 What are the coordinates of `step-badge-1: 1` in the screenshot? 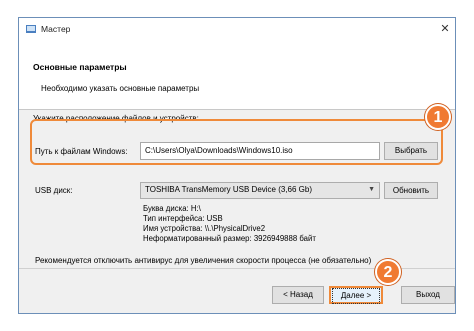 It's located at (438, 117).